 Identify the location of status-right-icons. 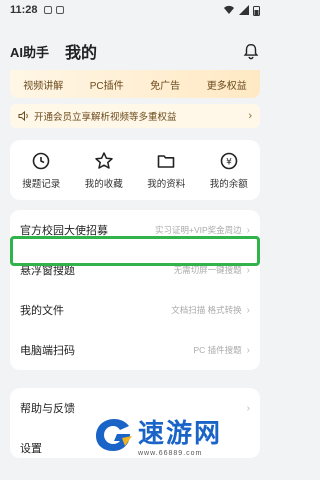
(241, 10).